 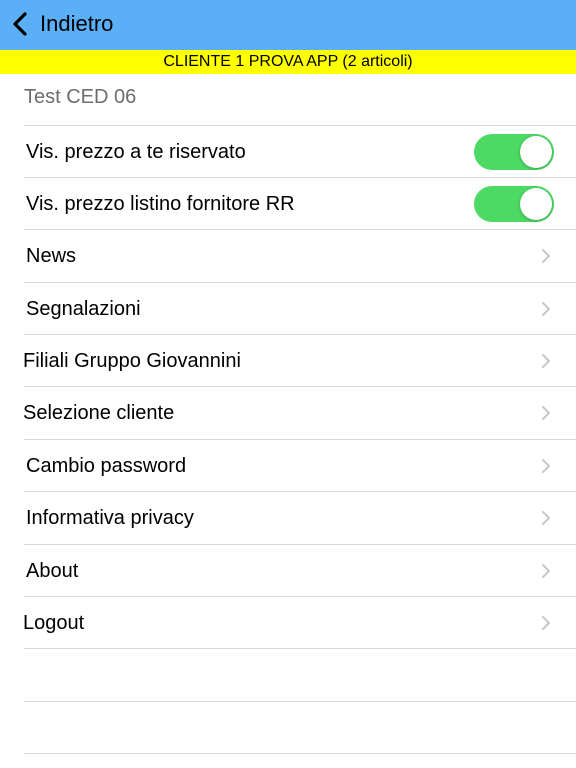 I want to click on menu-item-selezione-cliente: Selezione cliente, so click(x=288, y=413).